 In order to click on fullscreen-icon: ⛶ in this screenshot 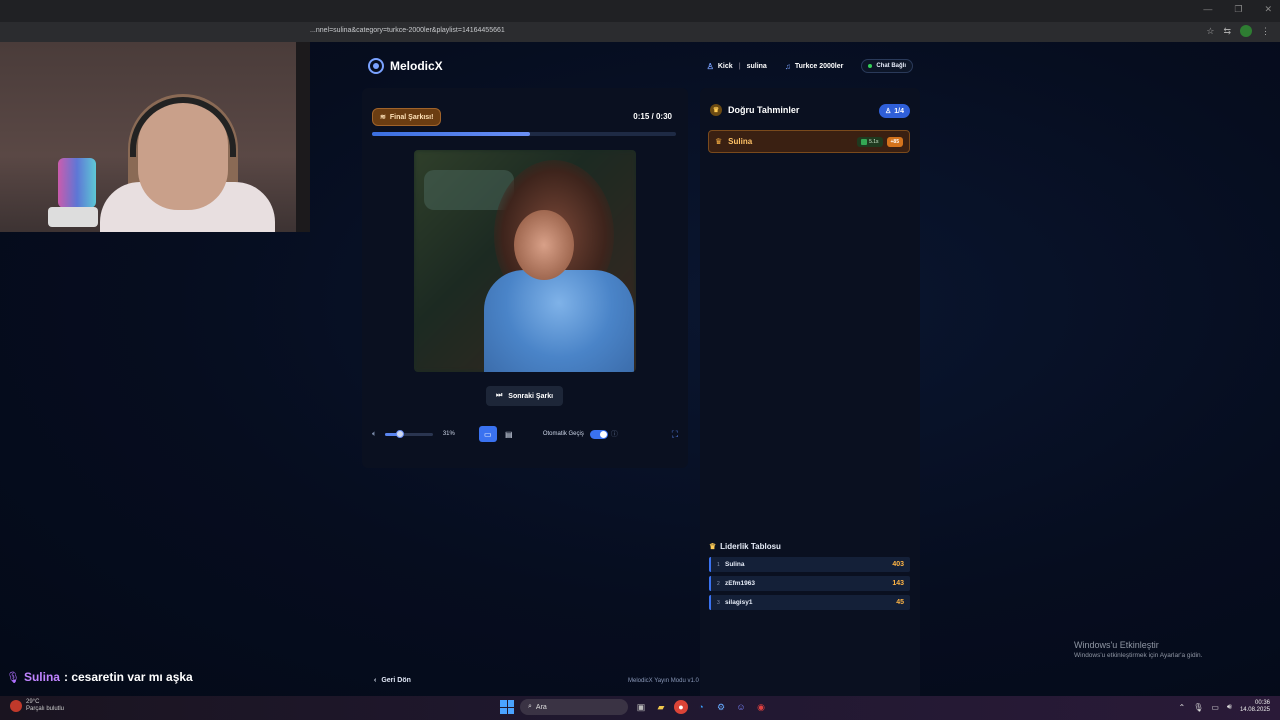, I will do `click(675, 434)`.